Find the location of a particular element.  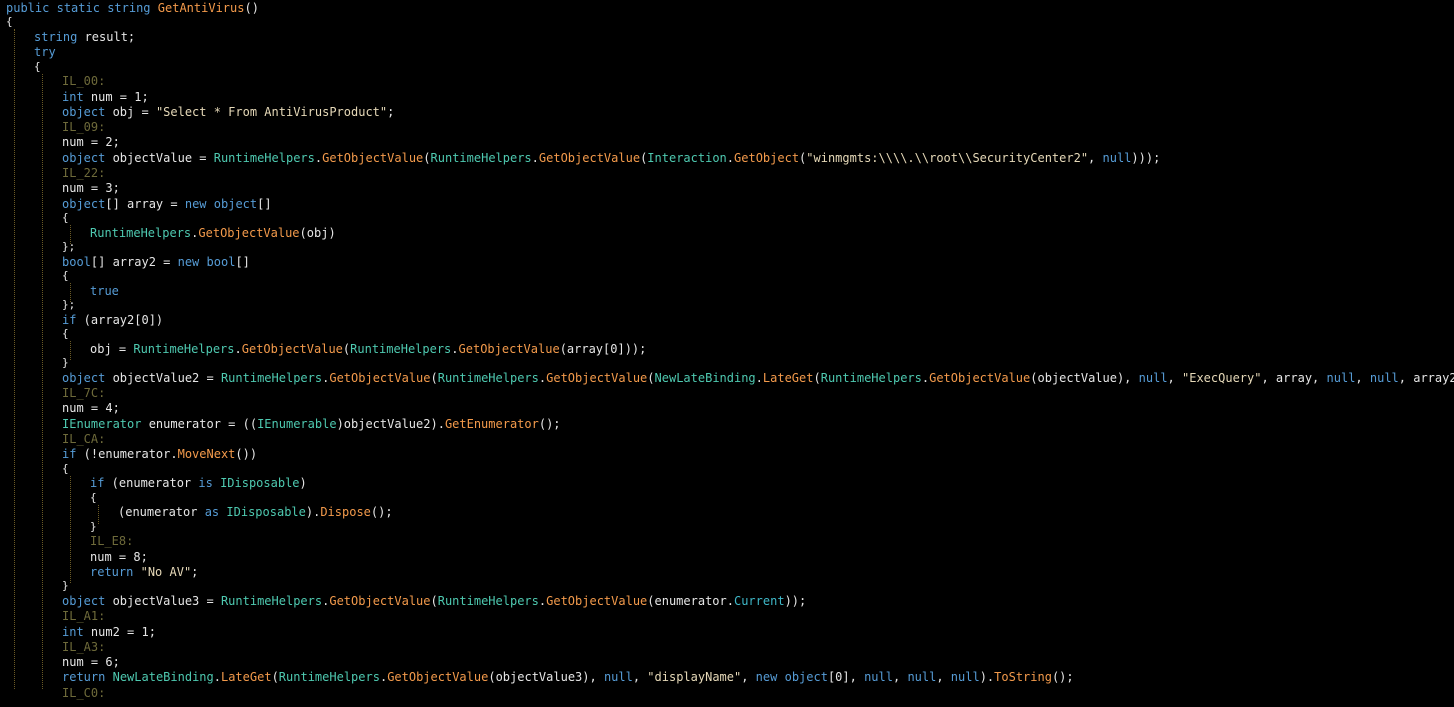

code-token: , array2))); is located at coordinates (1426, 377).